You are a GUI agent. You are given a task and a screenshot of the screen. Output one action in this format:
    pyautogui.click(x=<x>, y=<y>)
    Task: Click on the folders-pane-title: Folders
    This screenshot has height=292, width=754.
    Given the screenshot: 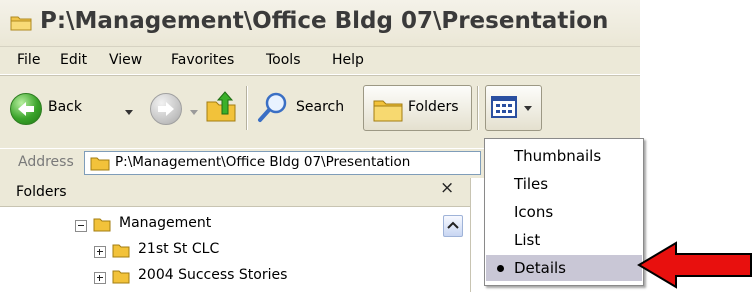 What is the action you would take?
    pyautogui.click(x=41, y=192)
    